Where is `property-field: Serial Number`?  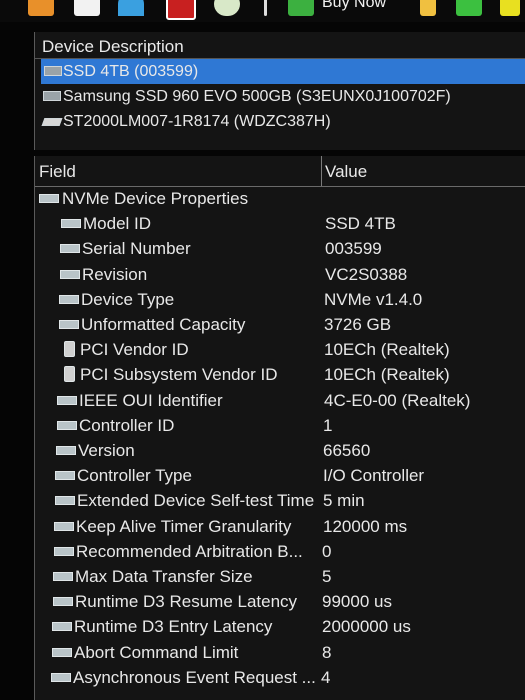
property-field: Serial Number is located at coordinates (136, 249).